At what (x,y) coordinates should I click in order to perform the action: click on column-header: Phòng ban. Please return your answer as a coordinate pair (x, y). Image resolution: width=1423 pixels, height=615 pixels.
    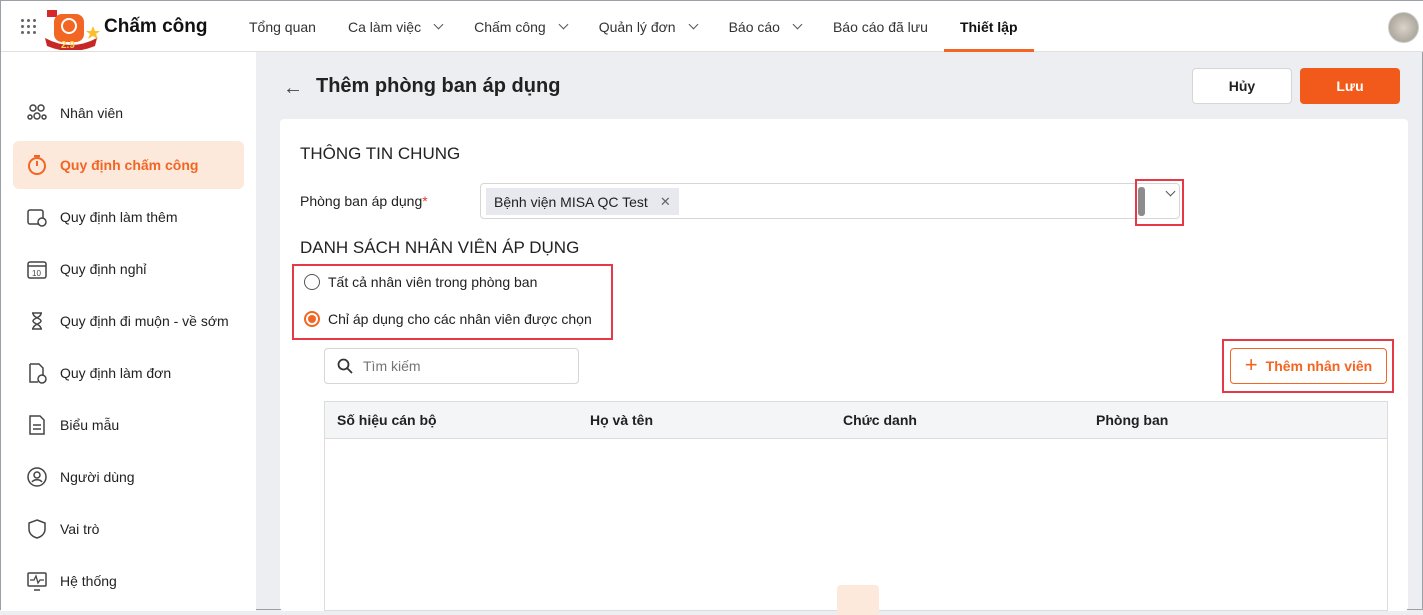
    Looking at the image, I should click on (1132, 420).